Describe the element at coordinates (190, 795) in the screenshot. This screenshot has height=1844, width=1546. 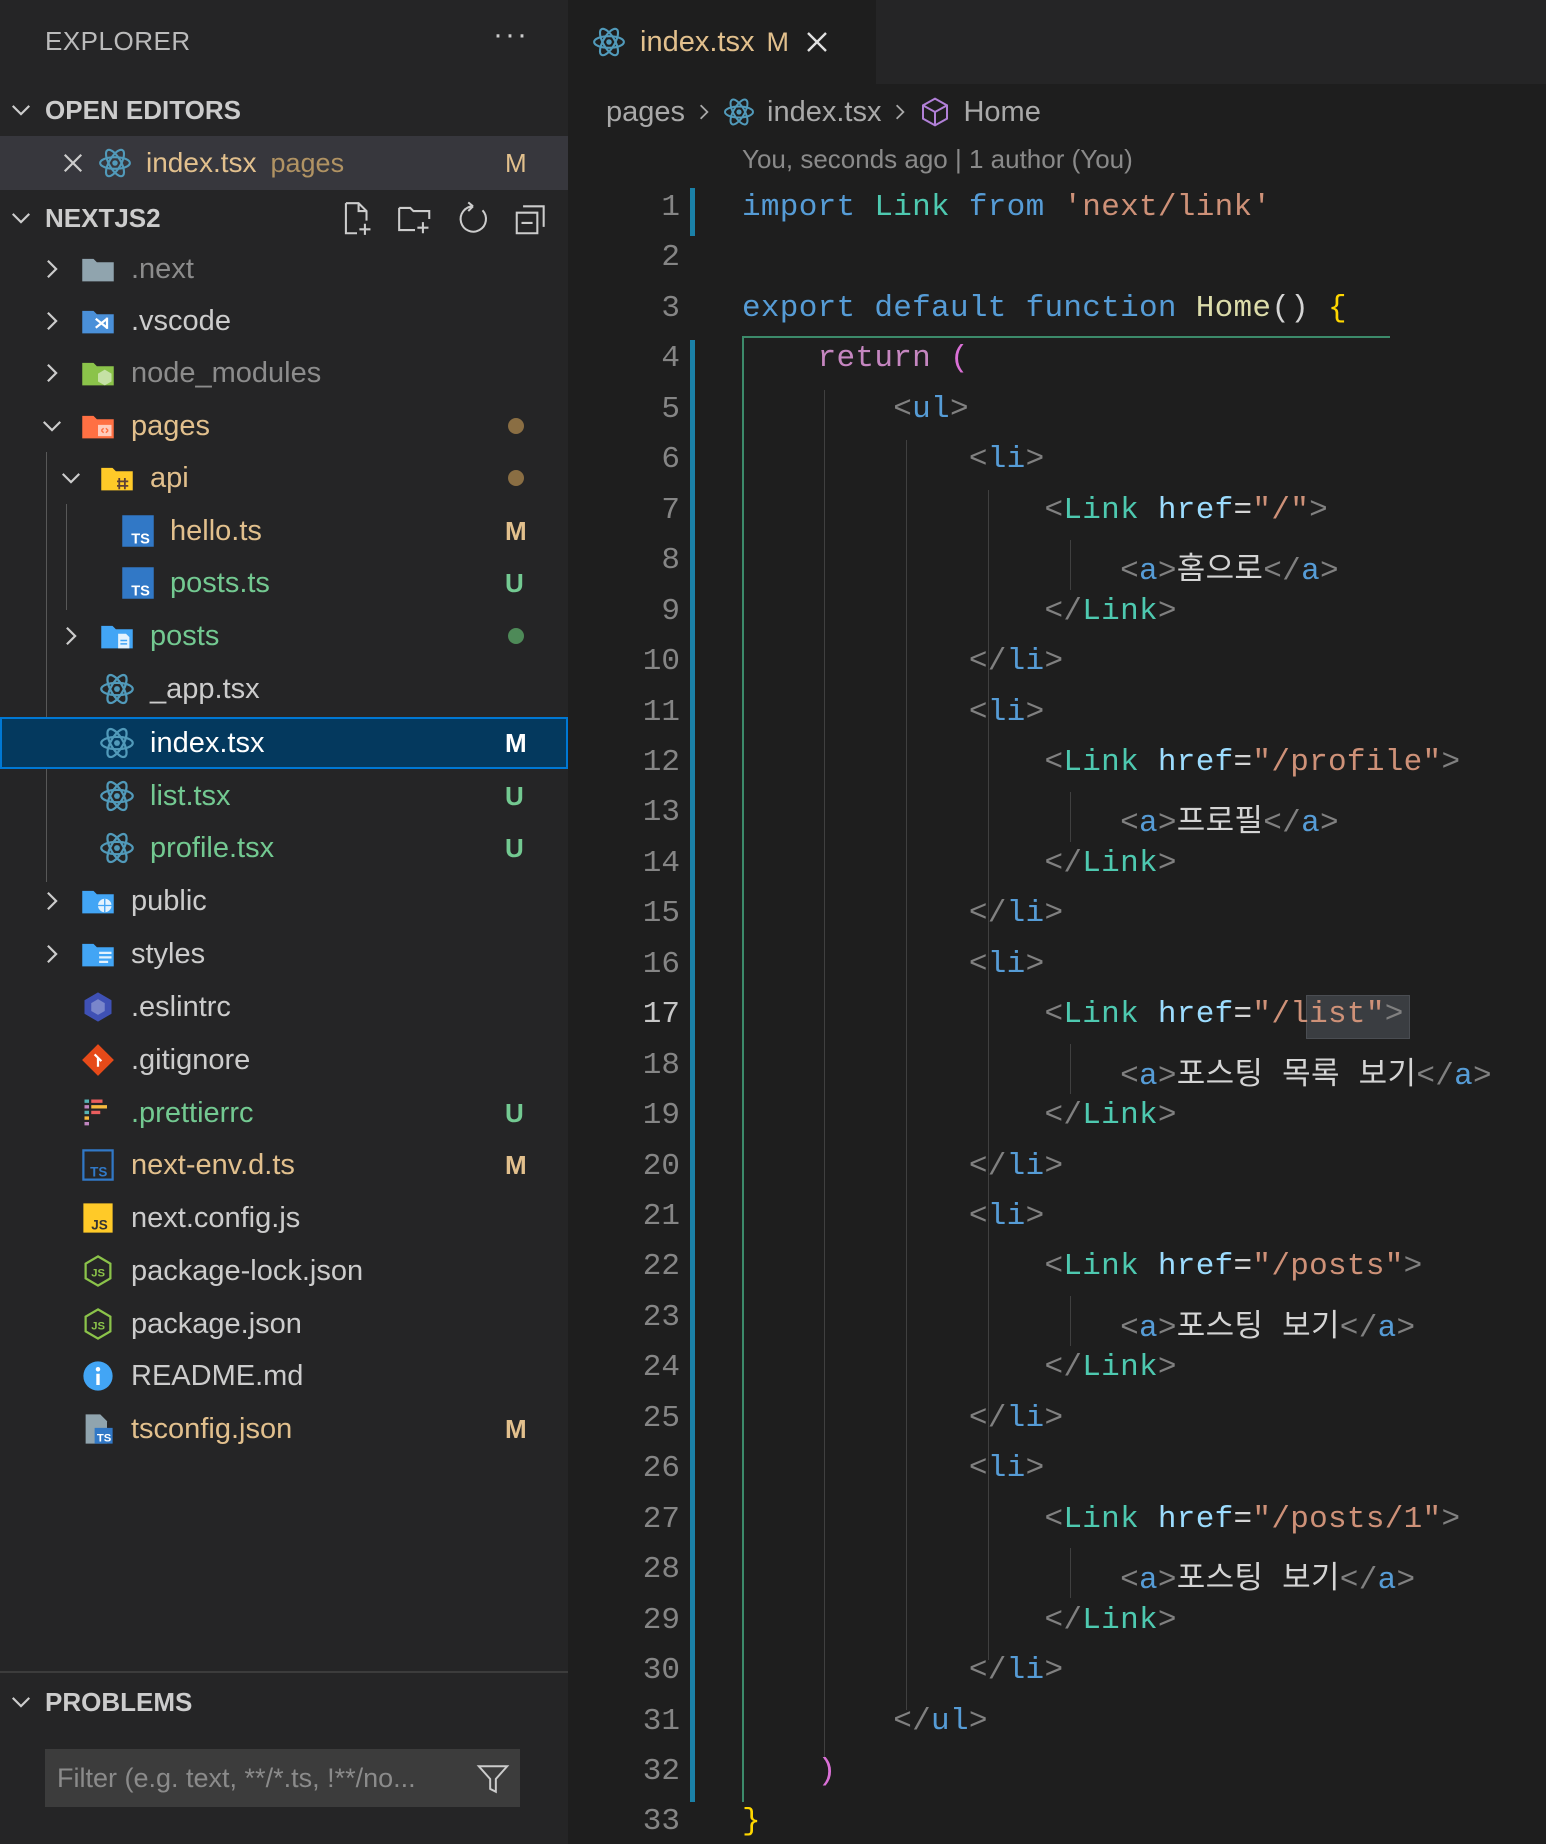
I see `tree-label: list.tsx` at that location.